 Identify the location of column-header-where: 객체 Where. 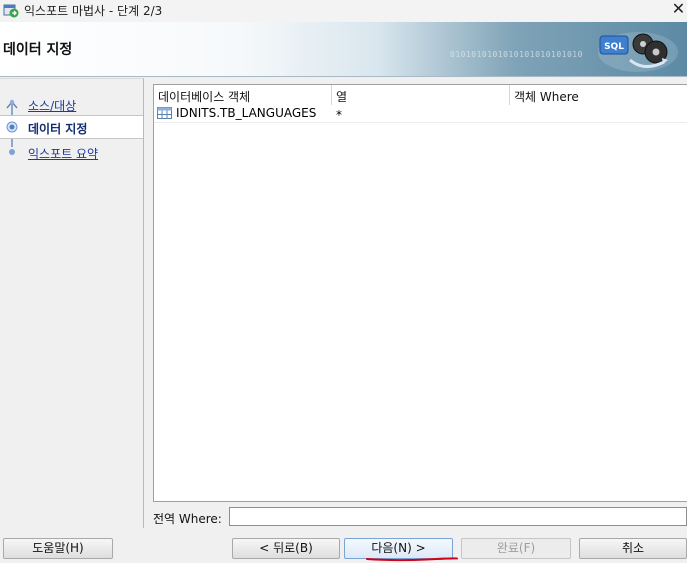
(546, 96).